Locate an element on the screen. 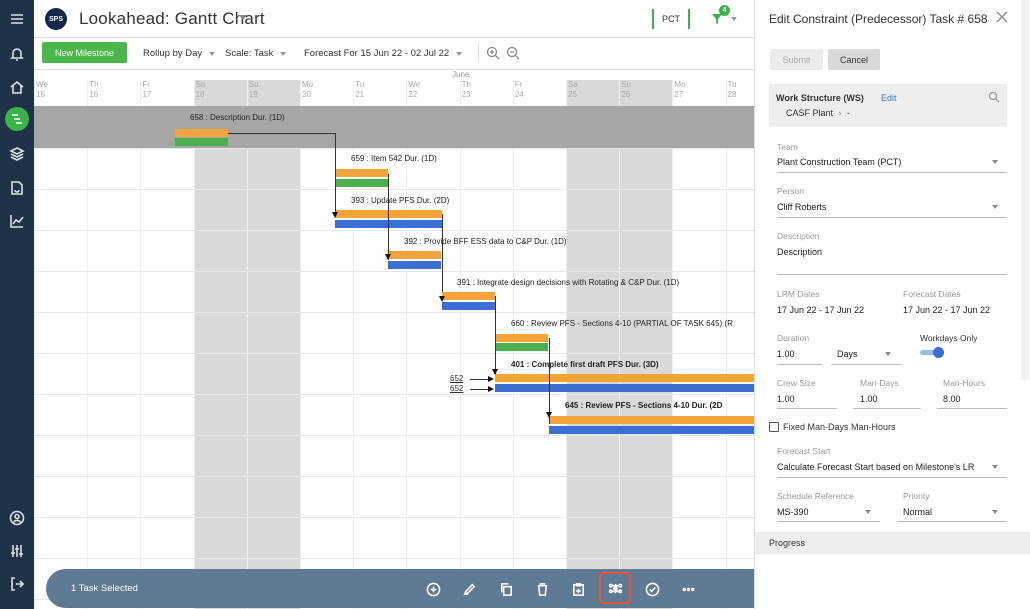  schedule-reference-select: MS-390 is located at coordinates (793, 512).